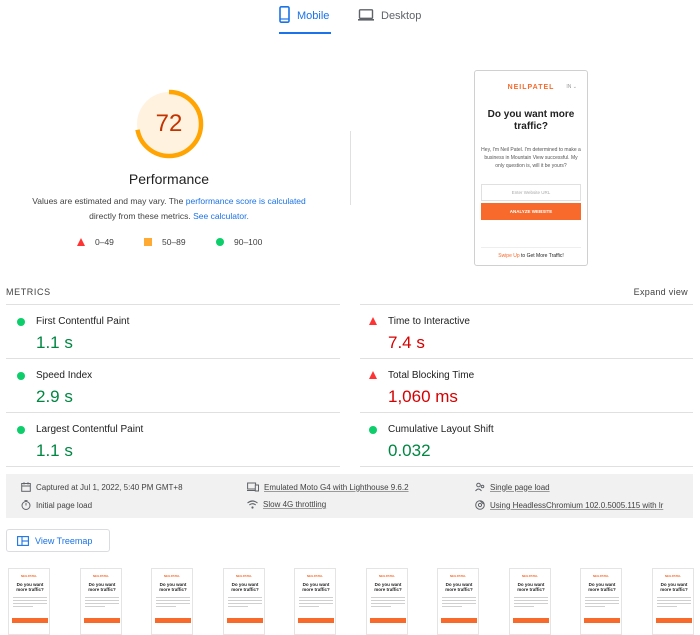 The image size is (700, 635). Describe the element at coordinates (661, 292) in the screenshot. I see `expand-view-toggle: Expand view` at that location.